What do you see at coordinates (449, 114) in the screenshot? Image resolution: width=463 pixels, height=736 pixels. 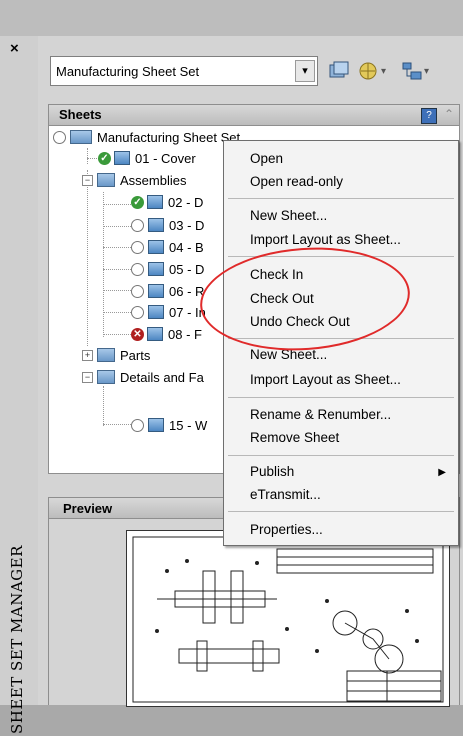 I see `collapse-icon: ⌃` at bounding box center [449, 114].